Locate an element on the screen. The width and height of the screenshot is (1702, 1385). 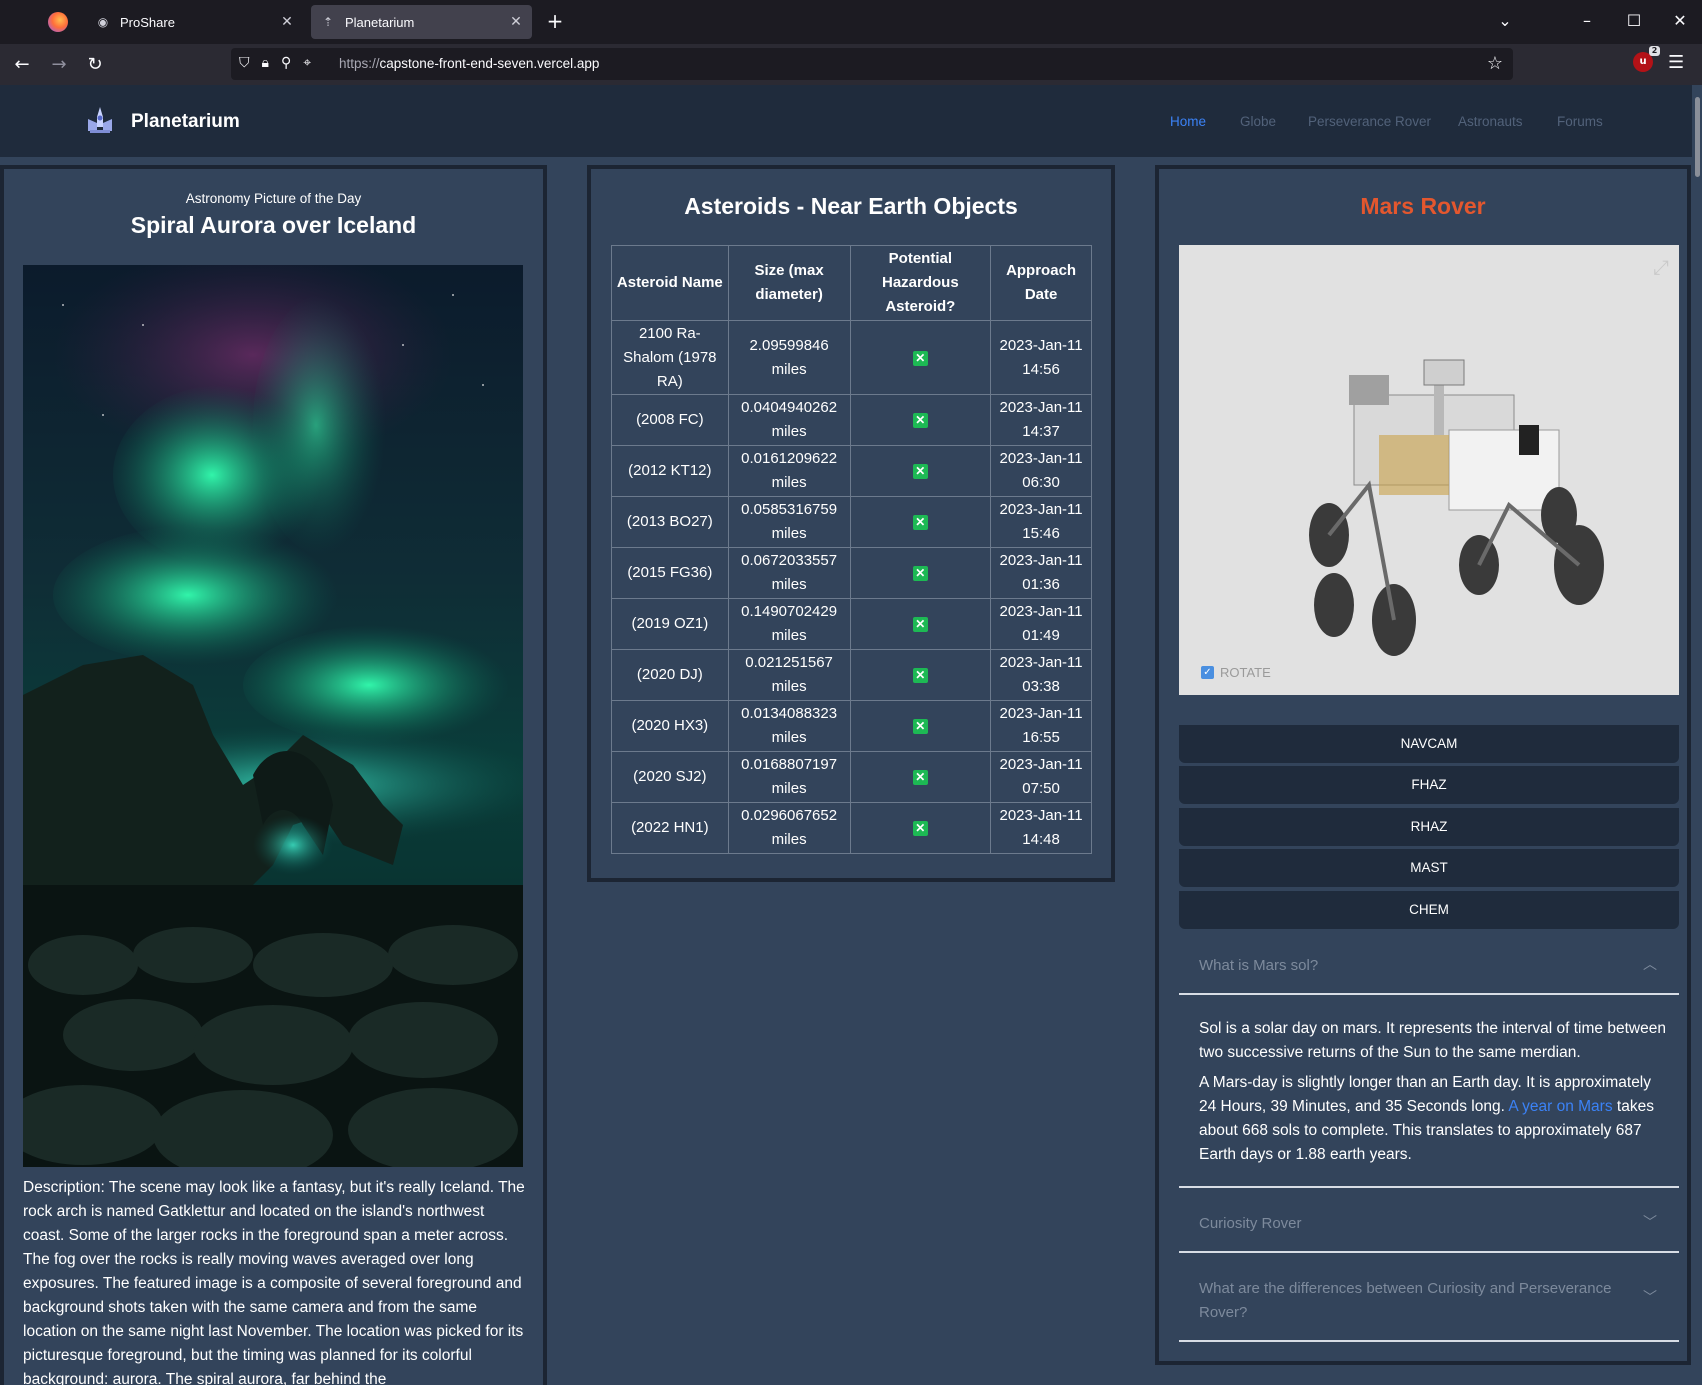
camera-button-fhaz: FHAZ is located at coordinates (1429, 785).